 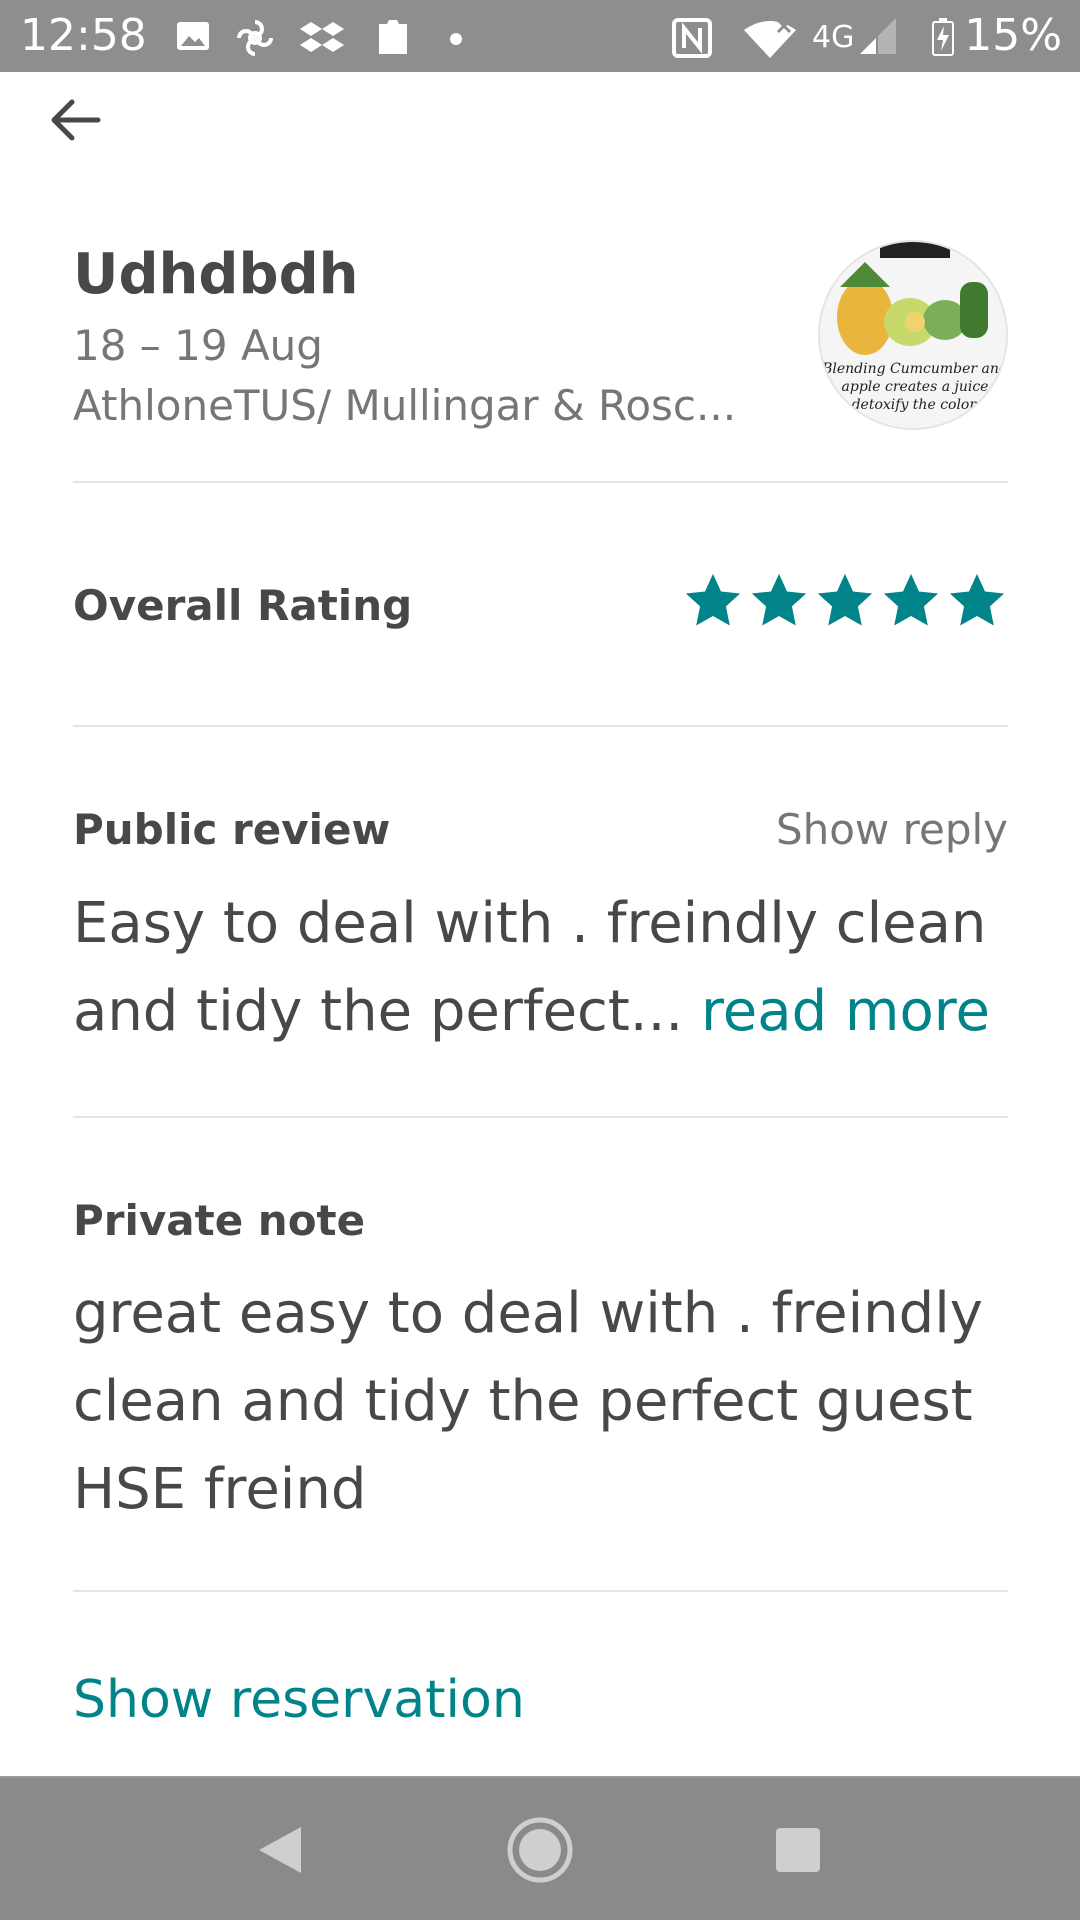 I want to click on nav-home-circle-icon, so click(x=540, y=1850).